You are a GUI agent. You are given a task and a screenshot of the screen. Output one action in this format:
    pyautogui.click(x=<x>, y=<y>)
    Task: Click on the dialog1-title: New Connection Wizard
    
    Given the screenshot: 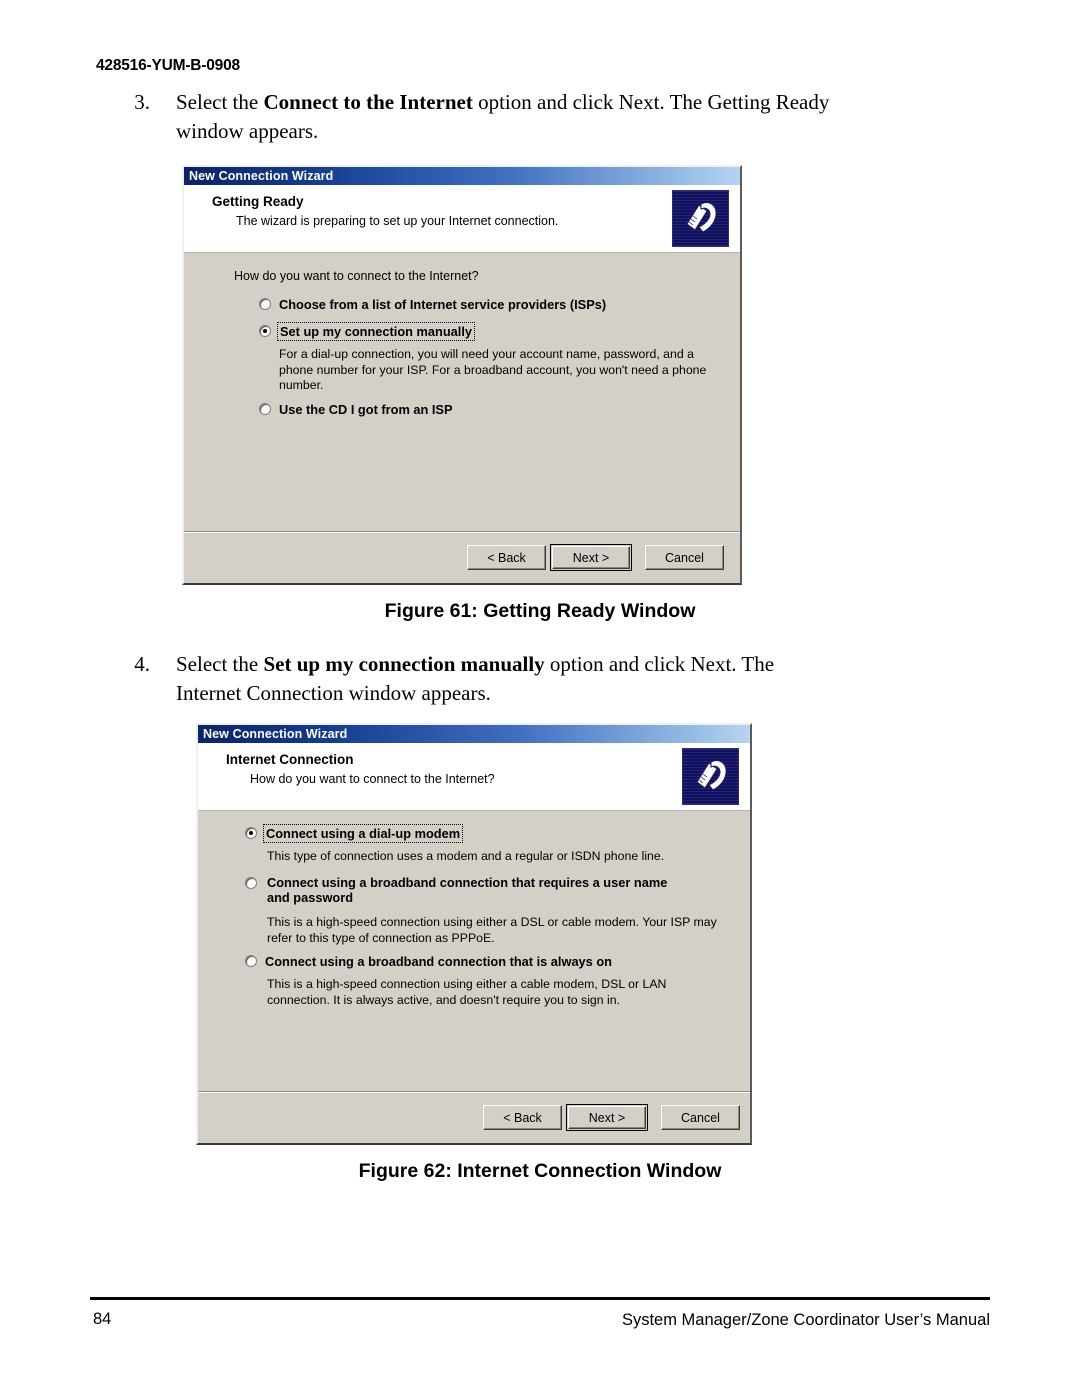 What is the action you would take?
    pyautogui.click(x=261, y=176)
    